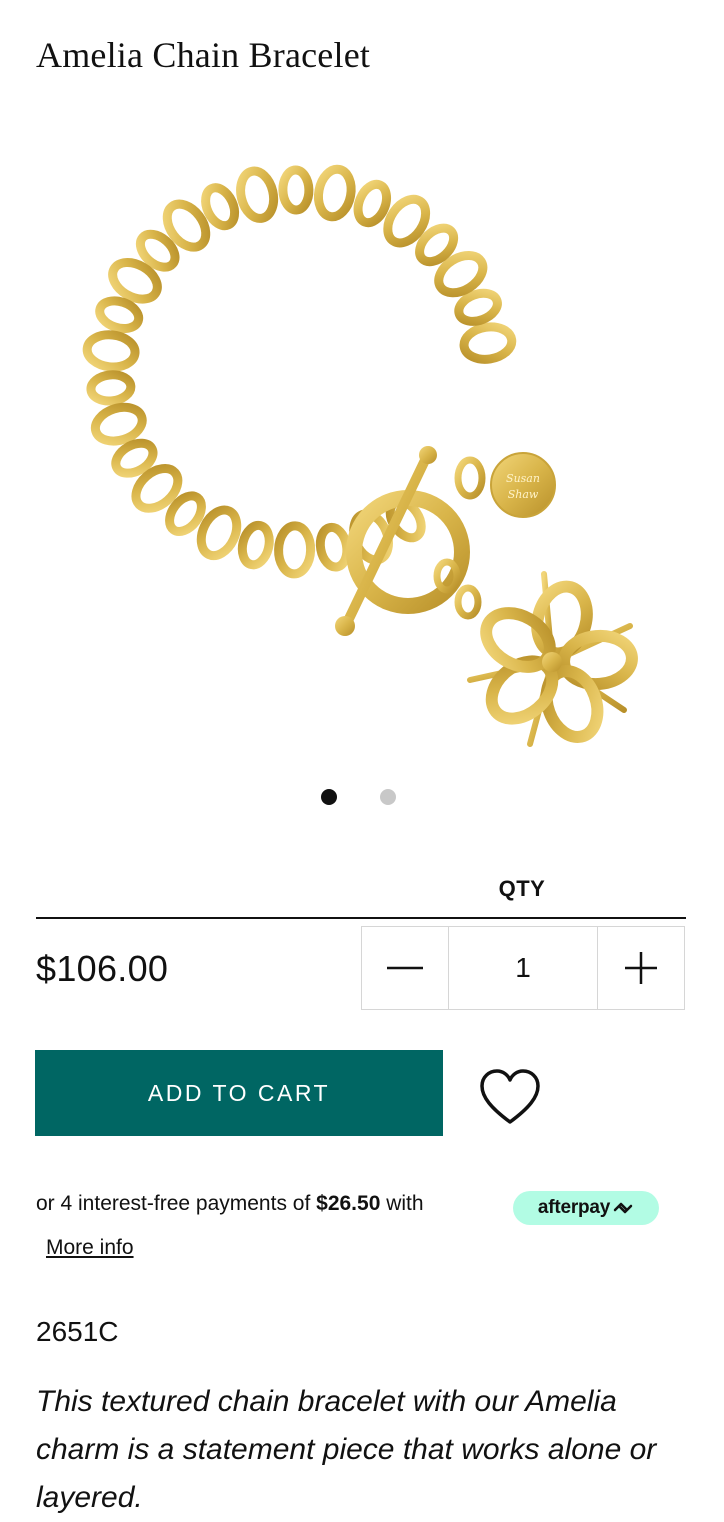  What do you see at coordinates (102, 968) in the screenshot?
I see `product-price: $106.00` at bounding box center [102, 968].